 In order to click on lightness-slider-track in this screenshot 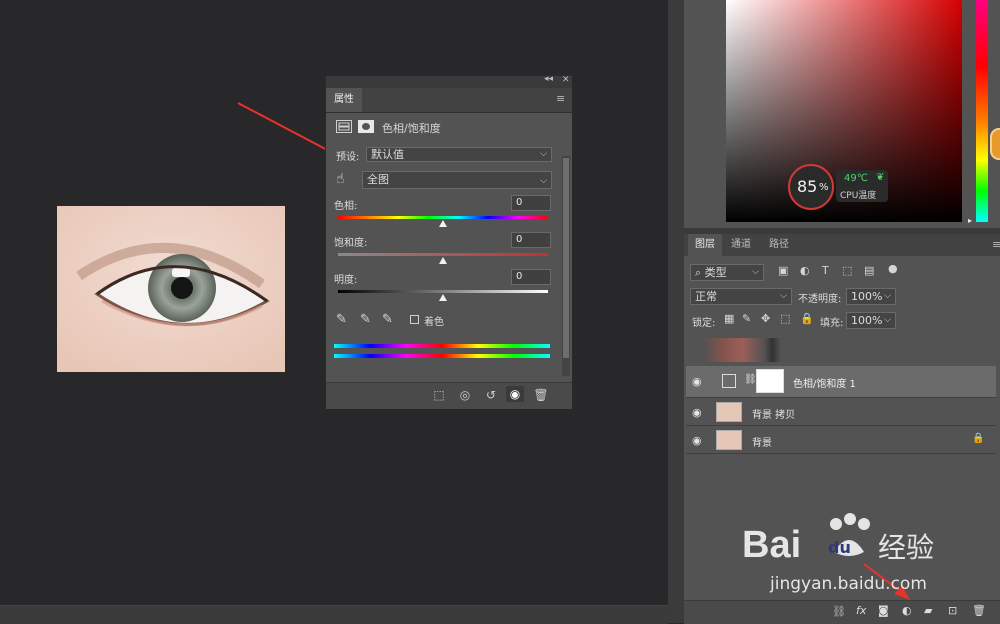, I will do `click(443, 291)`.